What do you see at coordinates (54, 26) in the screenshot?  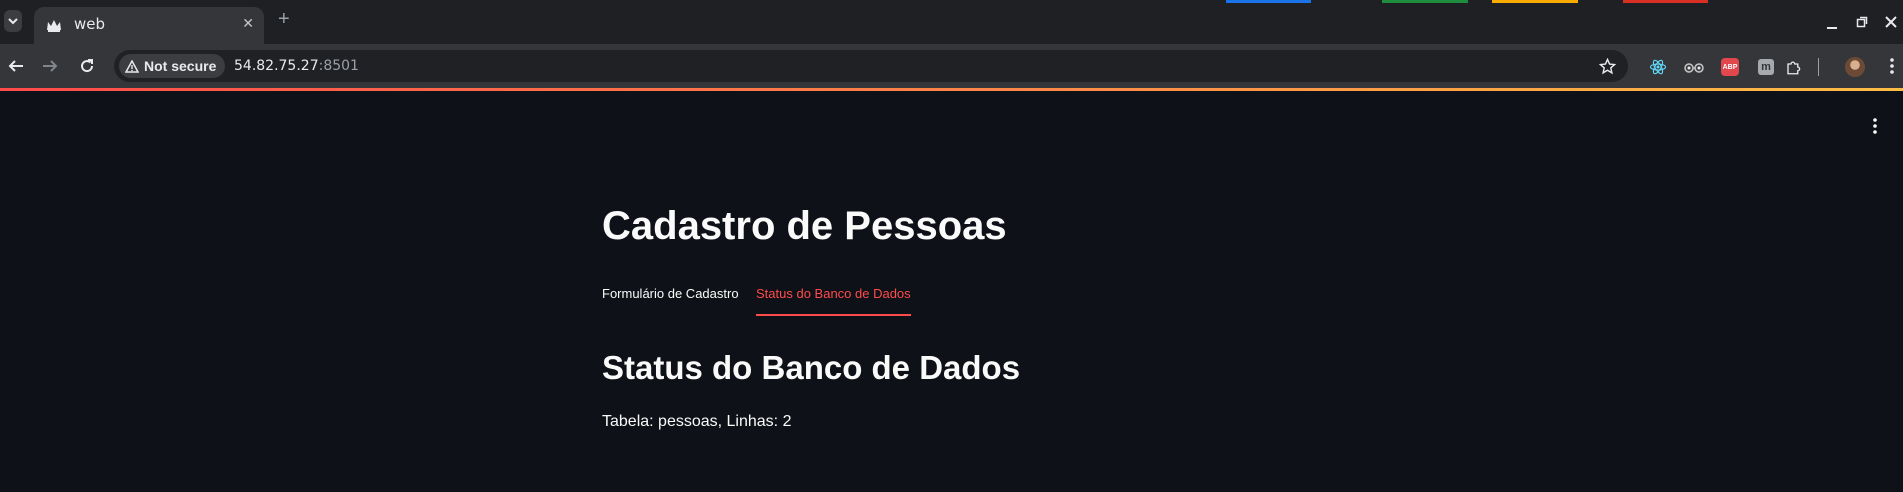 I see `crown-favicon-icon` at bounding box center [54, 26].